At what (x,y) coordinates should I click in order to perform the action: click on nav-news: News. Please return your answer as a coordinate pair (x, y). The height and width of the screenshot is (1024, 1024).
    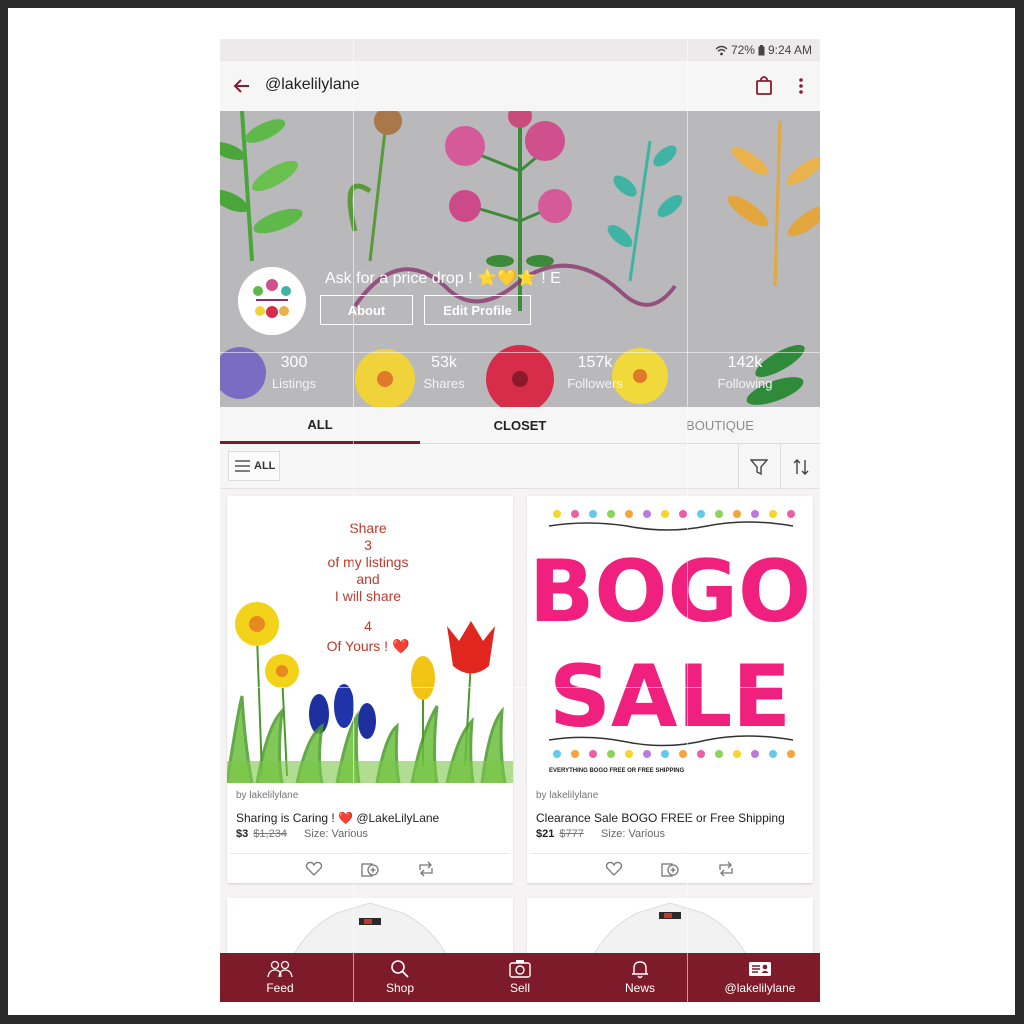
    Looking at the image, I should click on (640, 977).